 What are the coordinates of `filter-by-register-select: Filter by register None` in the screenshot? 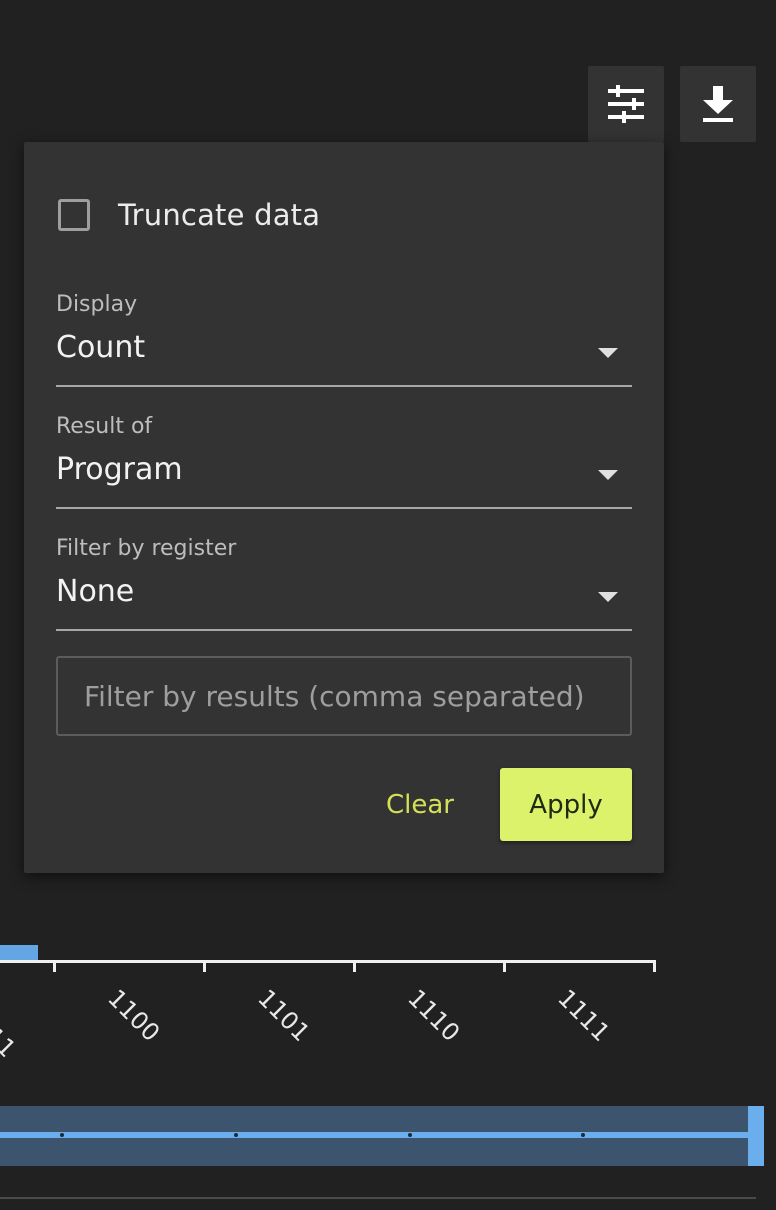 It's located at (344, 595).